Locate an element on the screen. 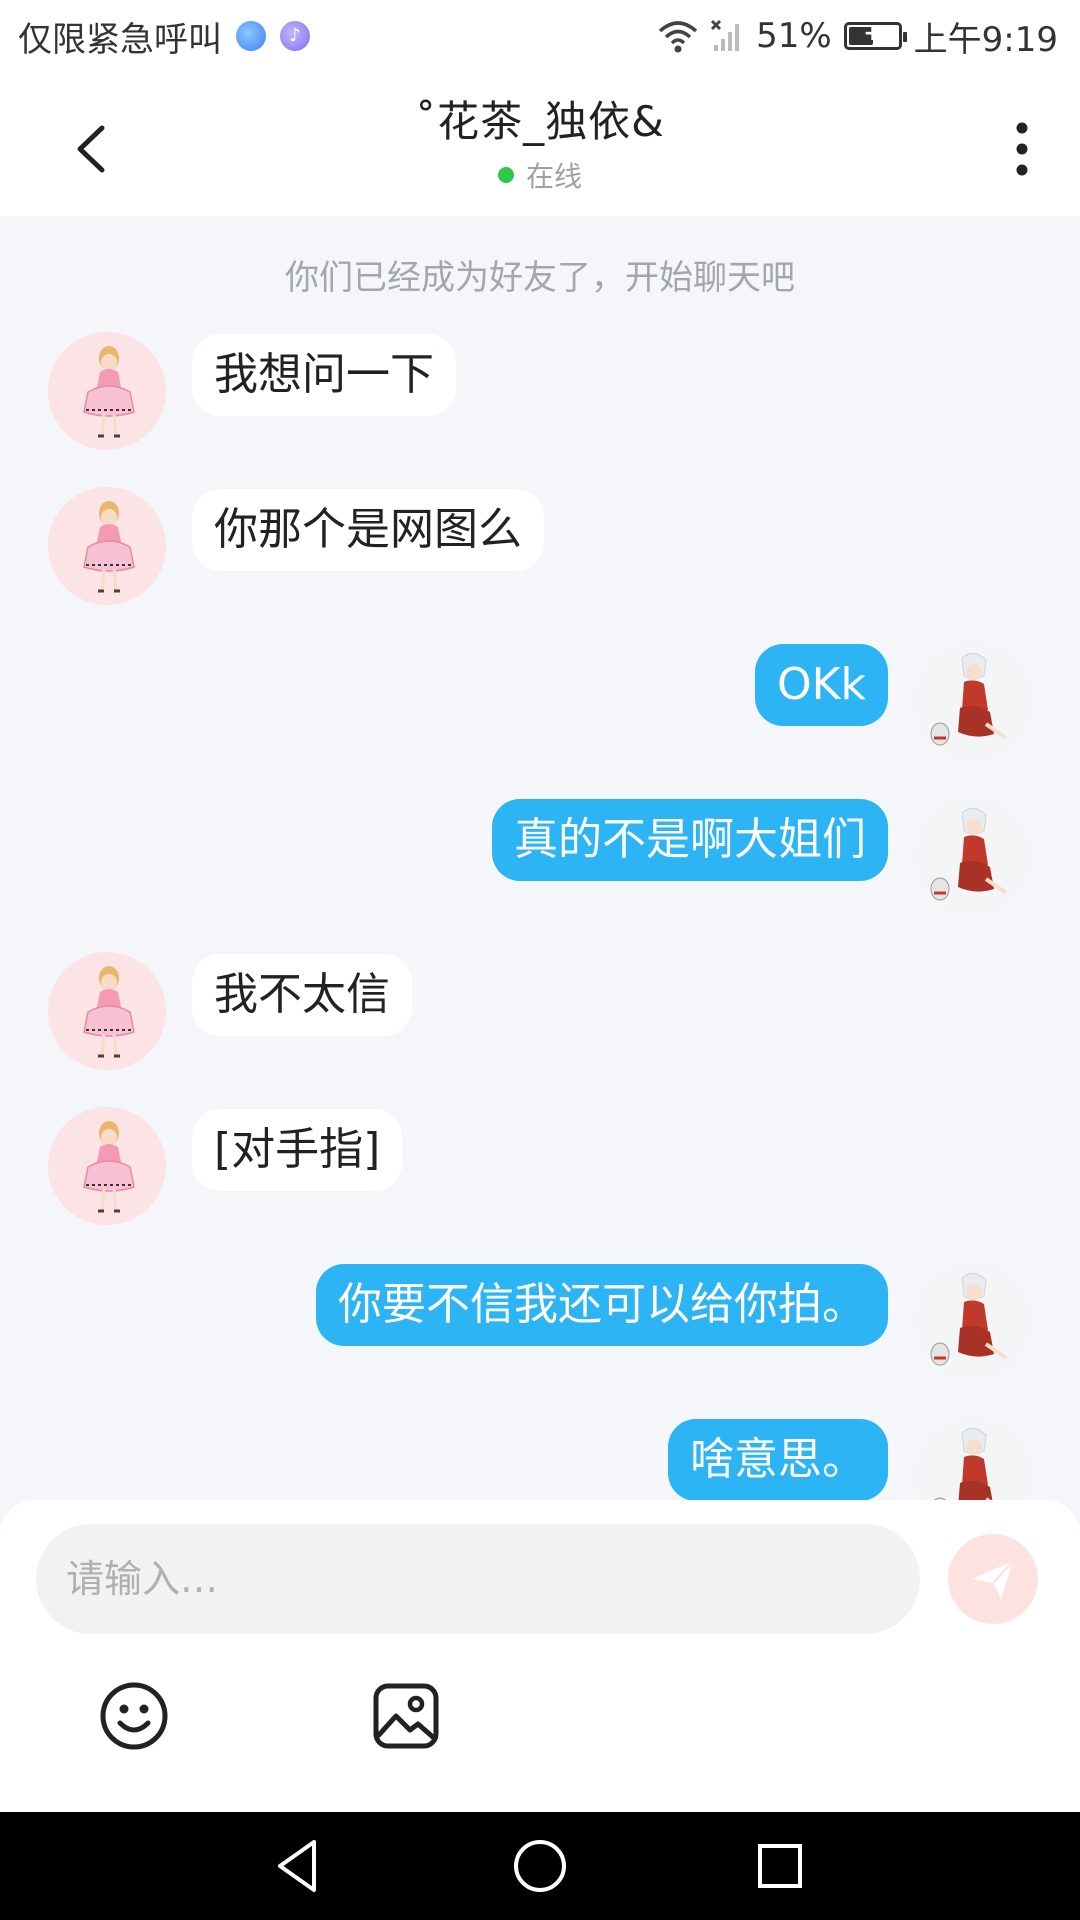 The width and height of the screenshot is (1080, 1920). nav-home-button is located at coordinates (540, 1866).